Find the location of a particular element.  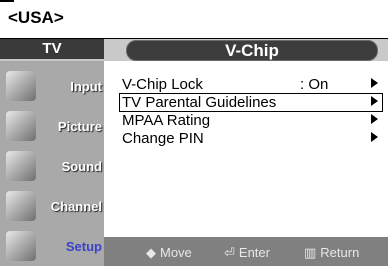

help-bar: ◆ Move ⏎ Enter ▥ Return is located at coordinates (246, 251).